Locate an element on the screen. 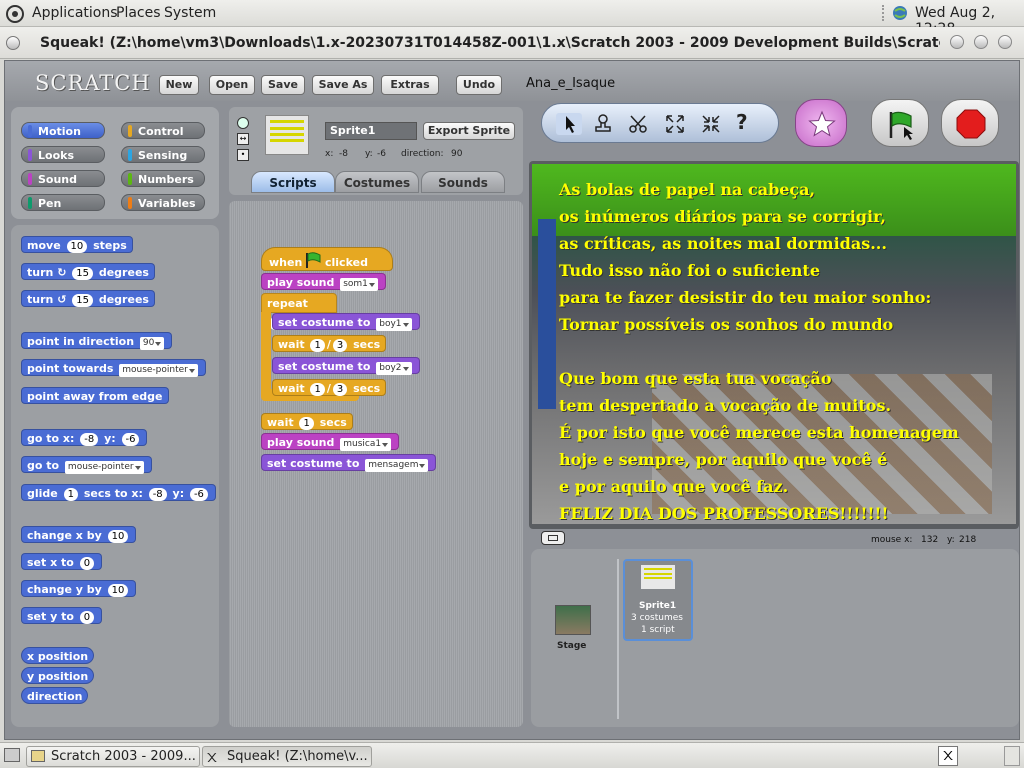 The image size is (1024, 768). undo-button: Undo is located at coordinates (479, 85).